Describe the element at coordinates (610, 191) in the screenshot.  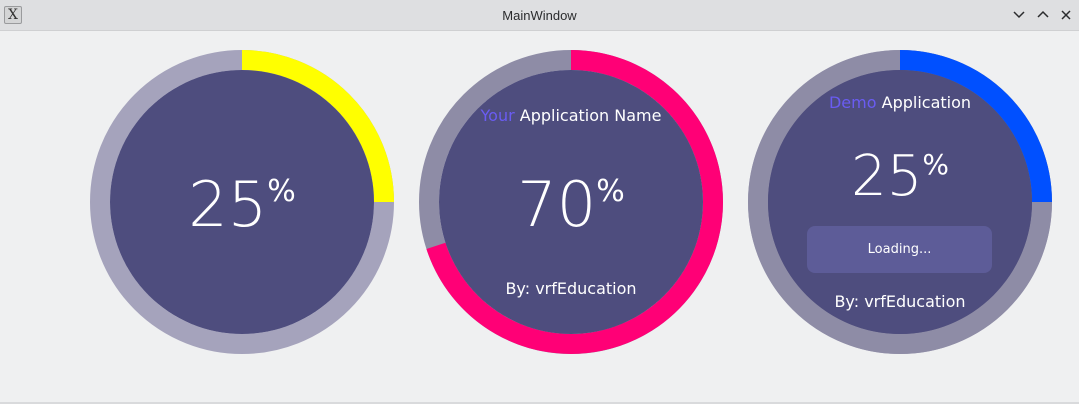
I see `gauge-2-unit: %` at that location.